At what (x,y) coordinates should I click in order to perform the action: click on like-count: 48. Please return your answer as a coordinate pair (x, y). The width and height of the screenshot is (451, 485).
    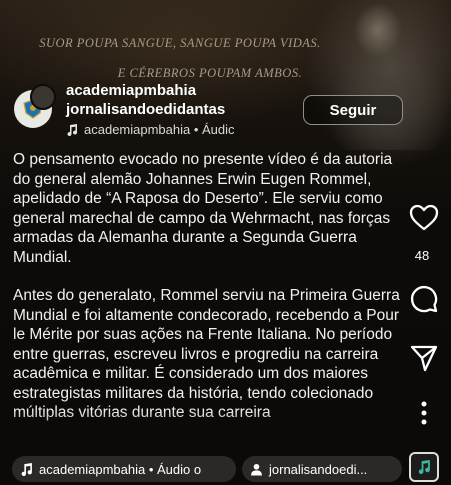
    Looking at the image, I should click on (422, 255).